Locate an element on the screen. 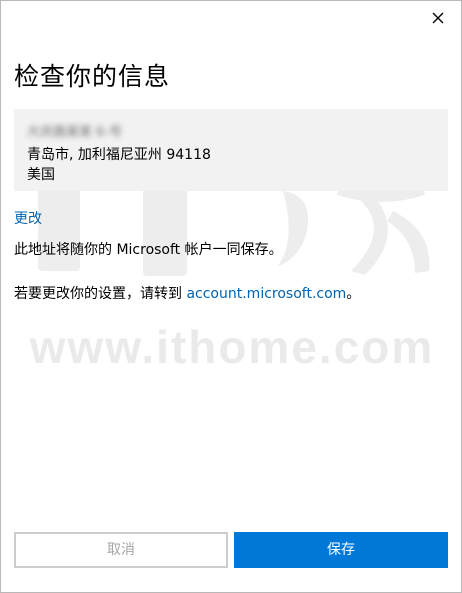 The image size is (462, 593). watermark-text: www.ithome.com is located at coordinates (232, 347).